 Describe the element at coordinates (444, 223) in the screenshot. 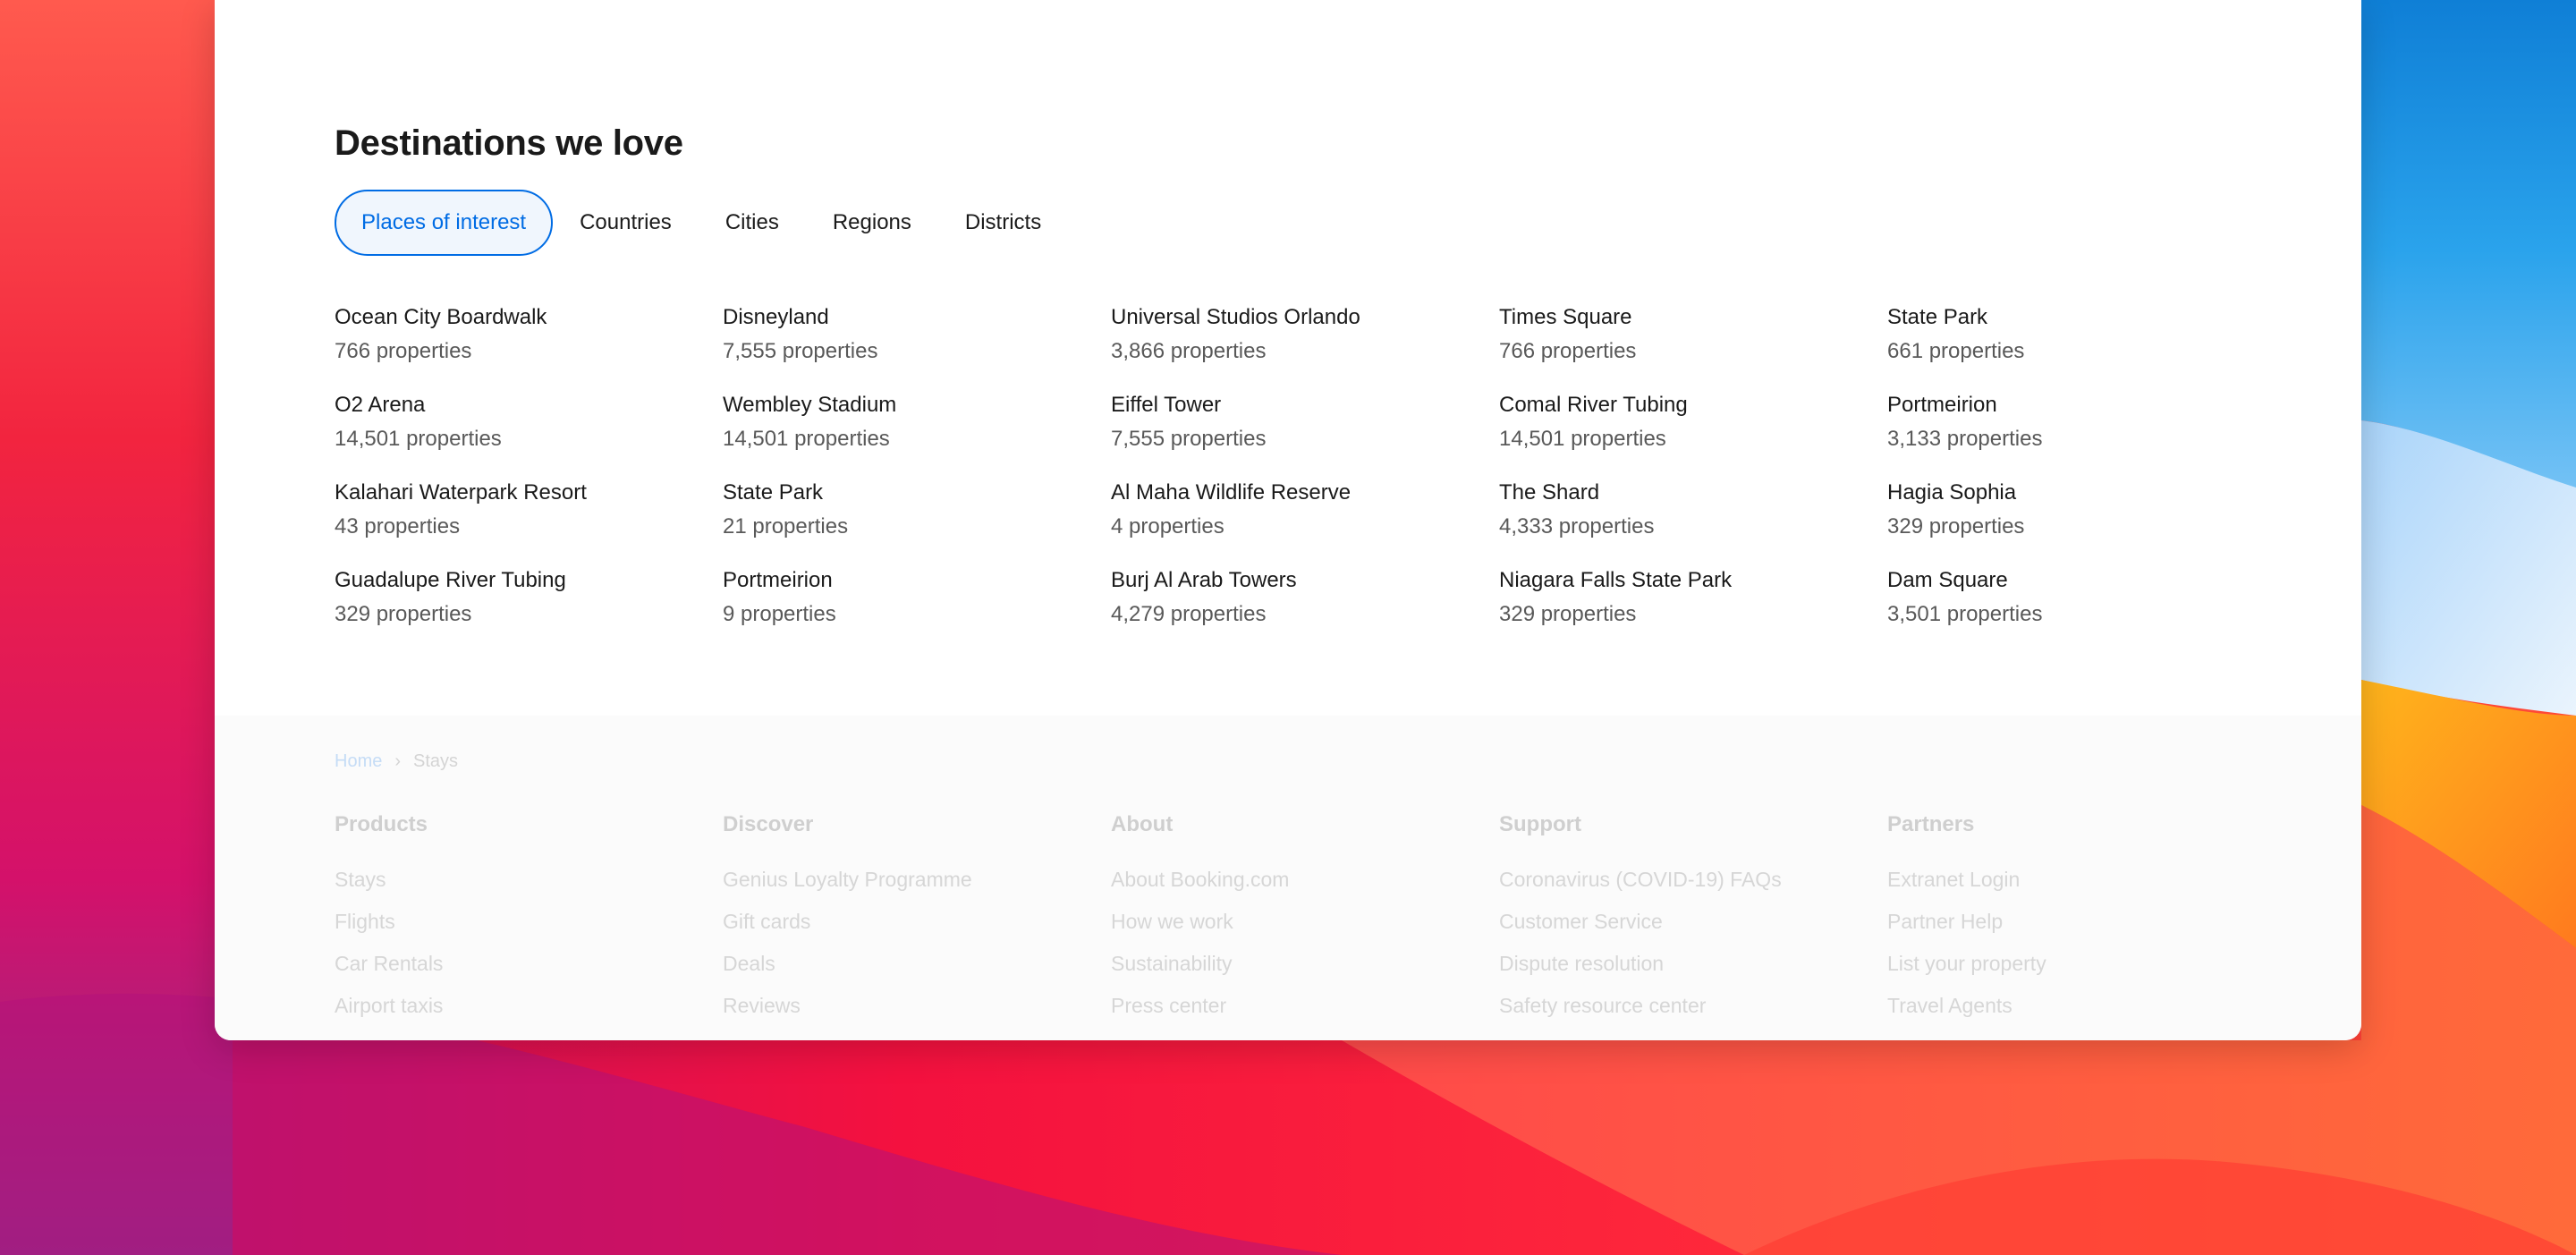

I see `tab-places-of-interest: Places of interest` at that location.